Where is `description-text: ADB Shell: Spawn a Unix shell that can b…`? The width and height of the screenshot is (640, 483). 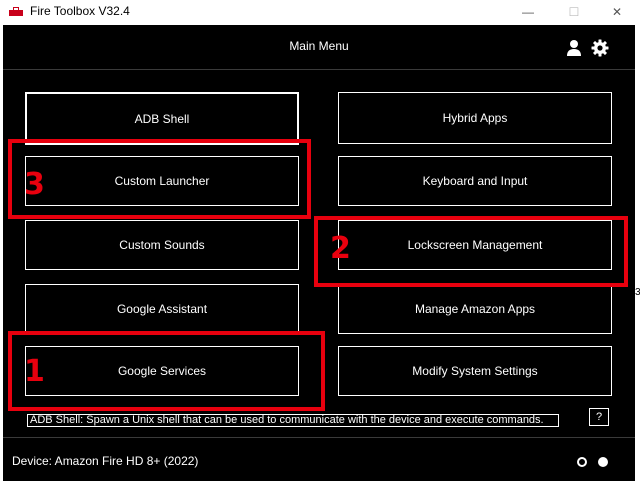 description-text: ADB Shell: Spawn a Unix shell that can b… is located at coordinates (293, 420).